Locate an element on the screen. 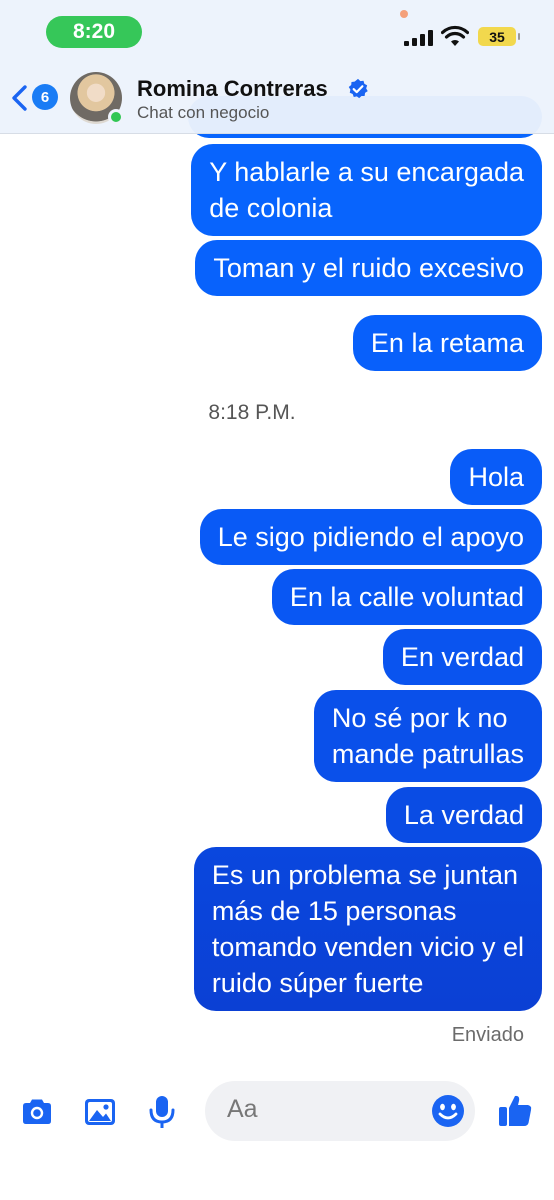 The image size is (554, 1200). message-bubble: En la retama is located at coordinates (447, 343).